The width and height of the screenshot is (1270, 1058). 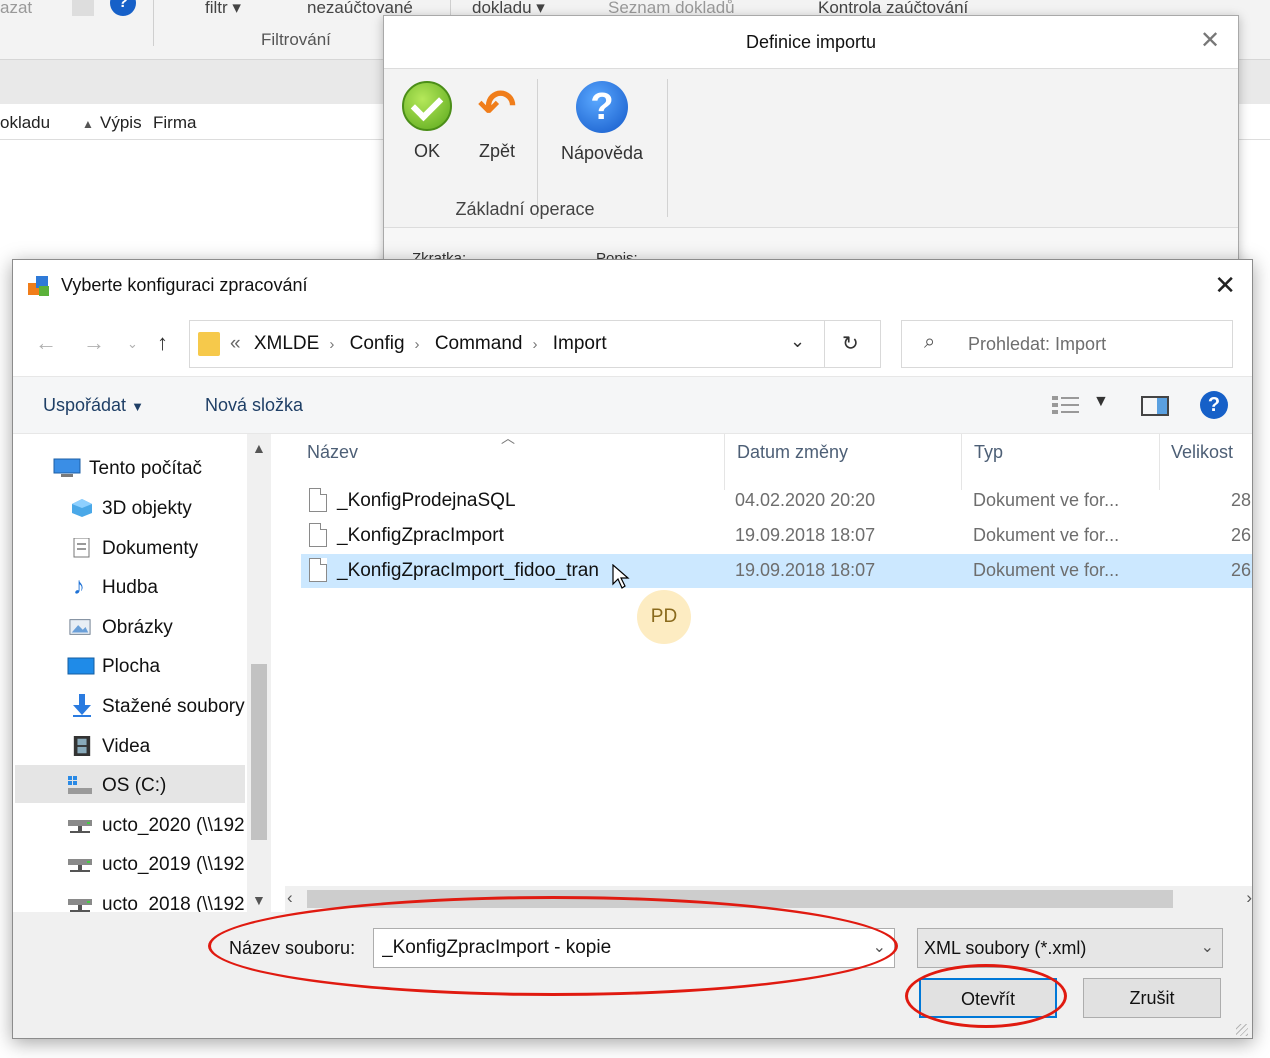 What do you see at coordinates (132, 344) in the screenshot?
I see `recent-dropdown-icon: ⌄` at bounding box center [132, 344].